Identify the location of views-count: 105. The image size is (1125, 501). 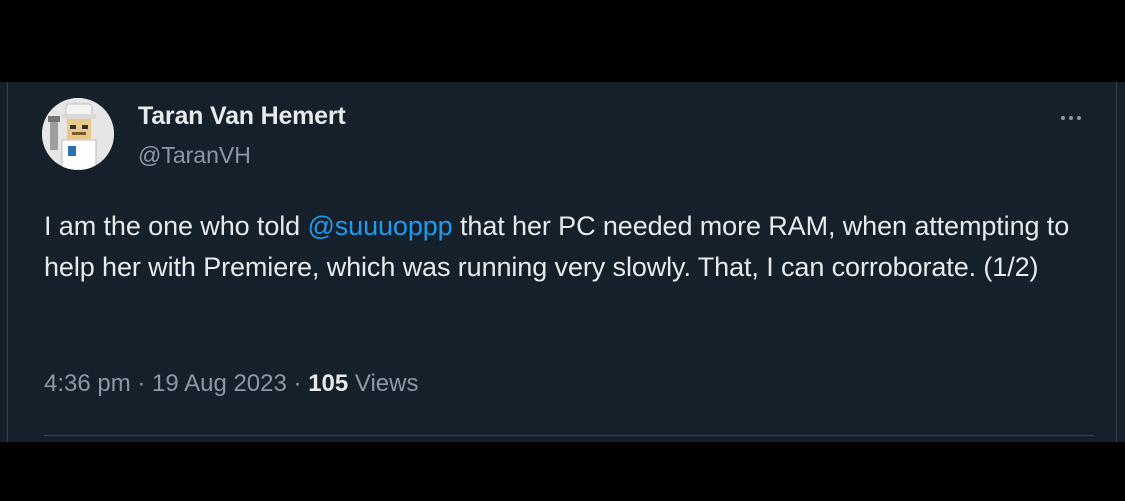
(328, 383).